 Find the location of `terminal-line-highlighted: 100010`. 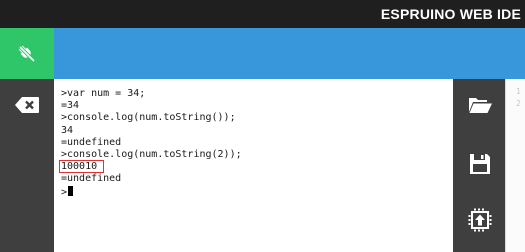

terminal-line-highlighted: 100010 is located at coordinates (256, 167).